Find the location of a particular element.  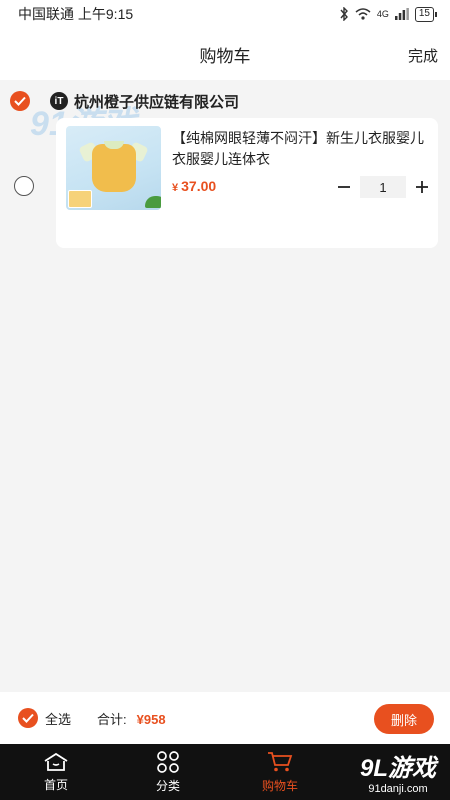

tab-home: 首页 is located at coordinates (56, 772).